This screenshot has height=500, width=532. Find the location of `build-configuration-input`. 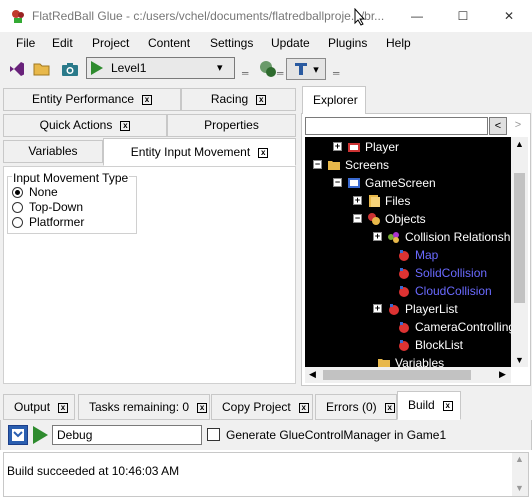

build-configuration-input is located at coordinates (127, 435).